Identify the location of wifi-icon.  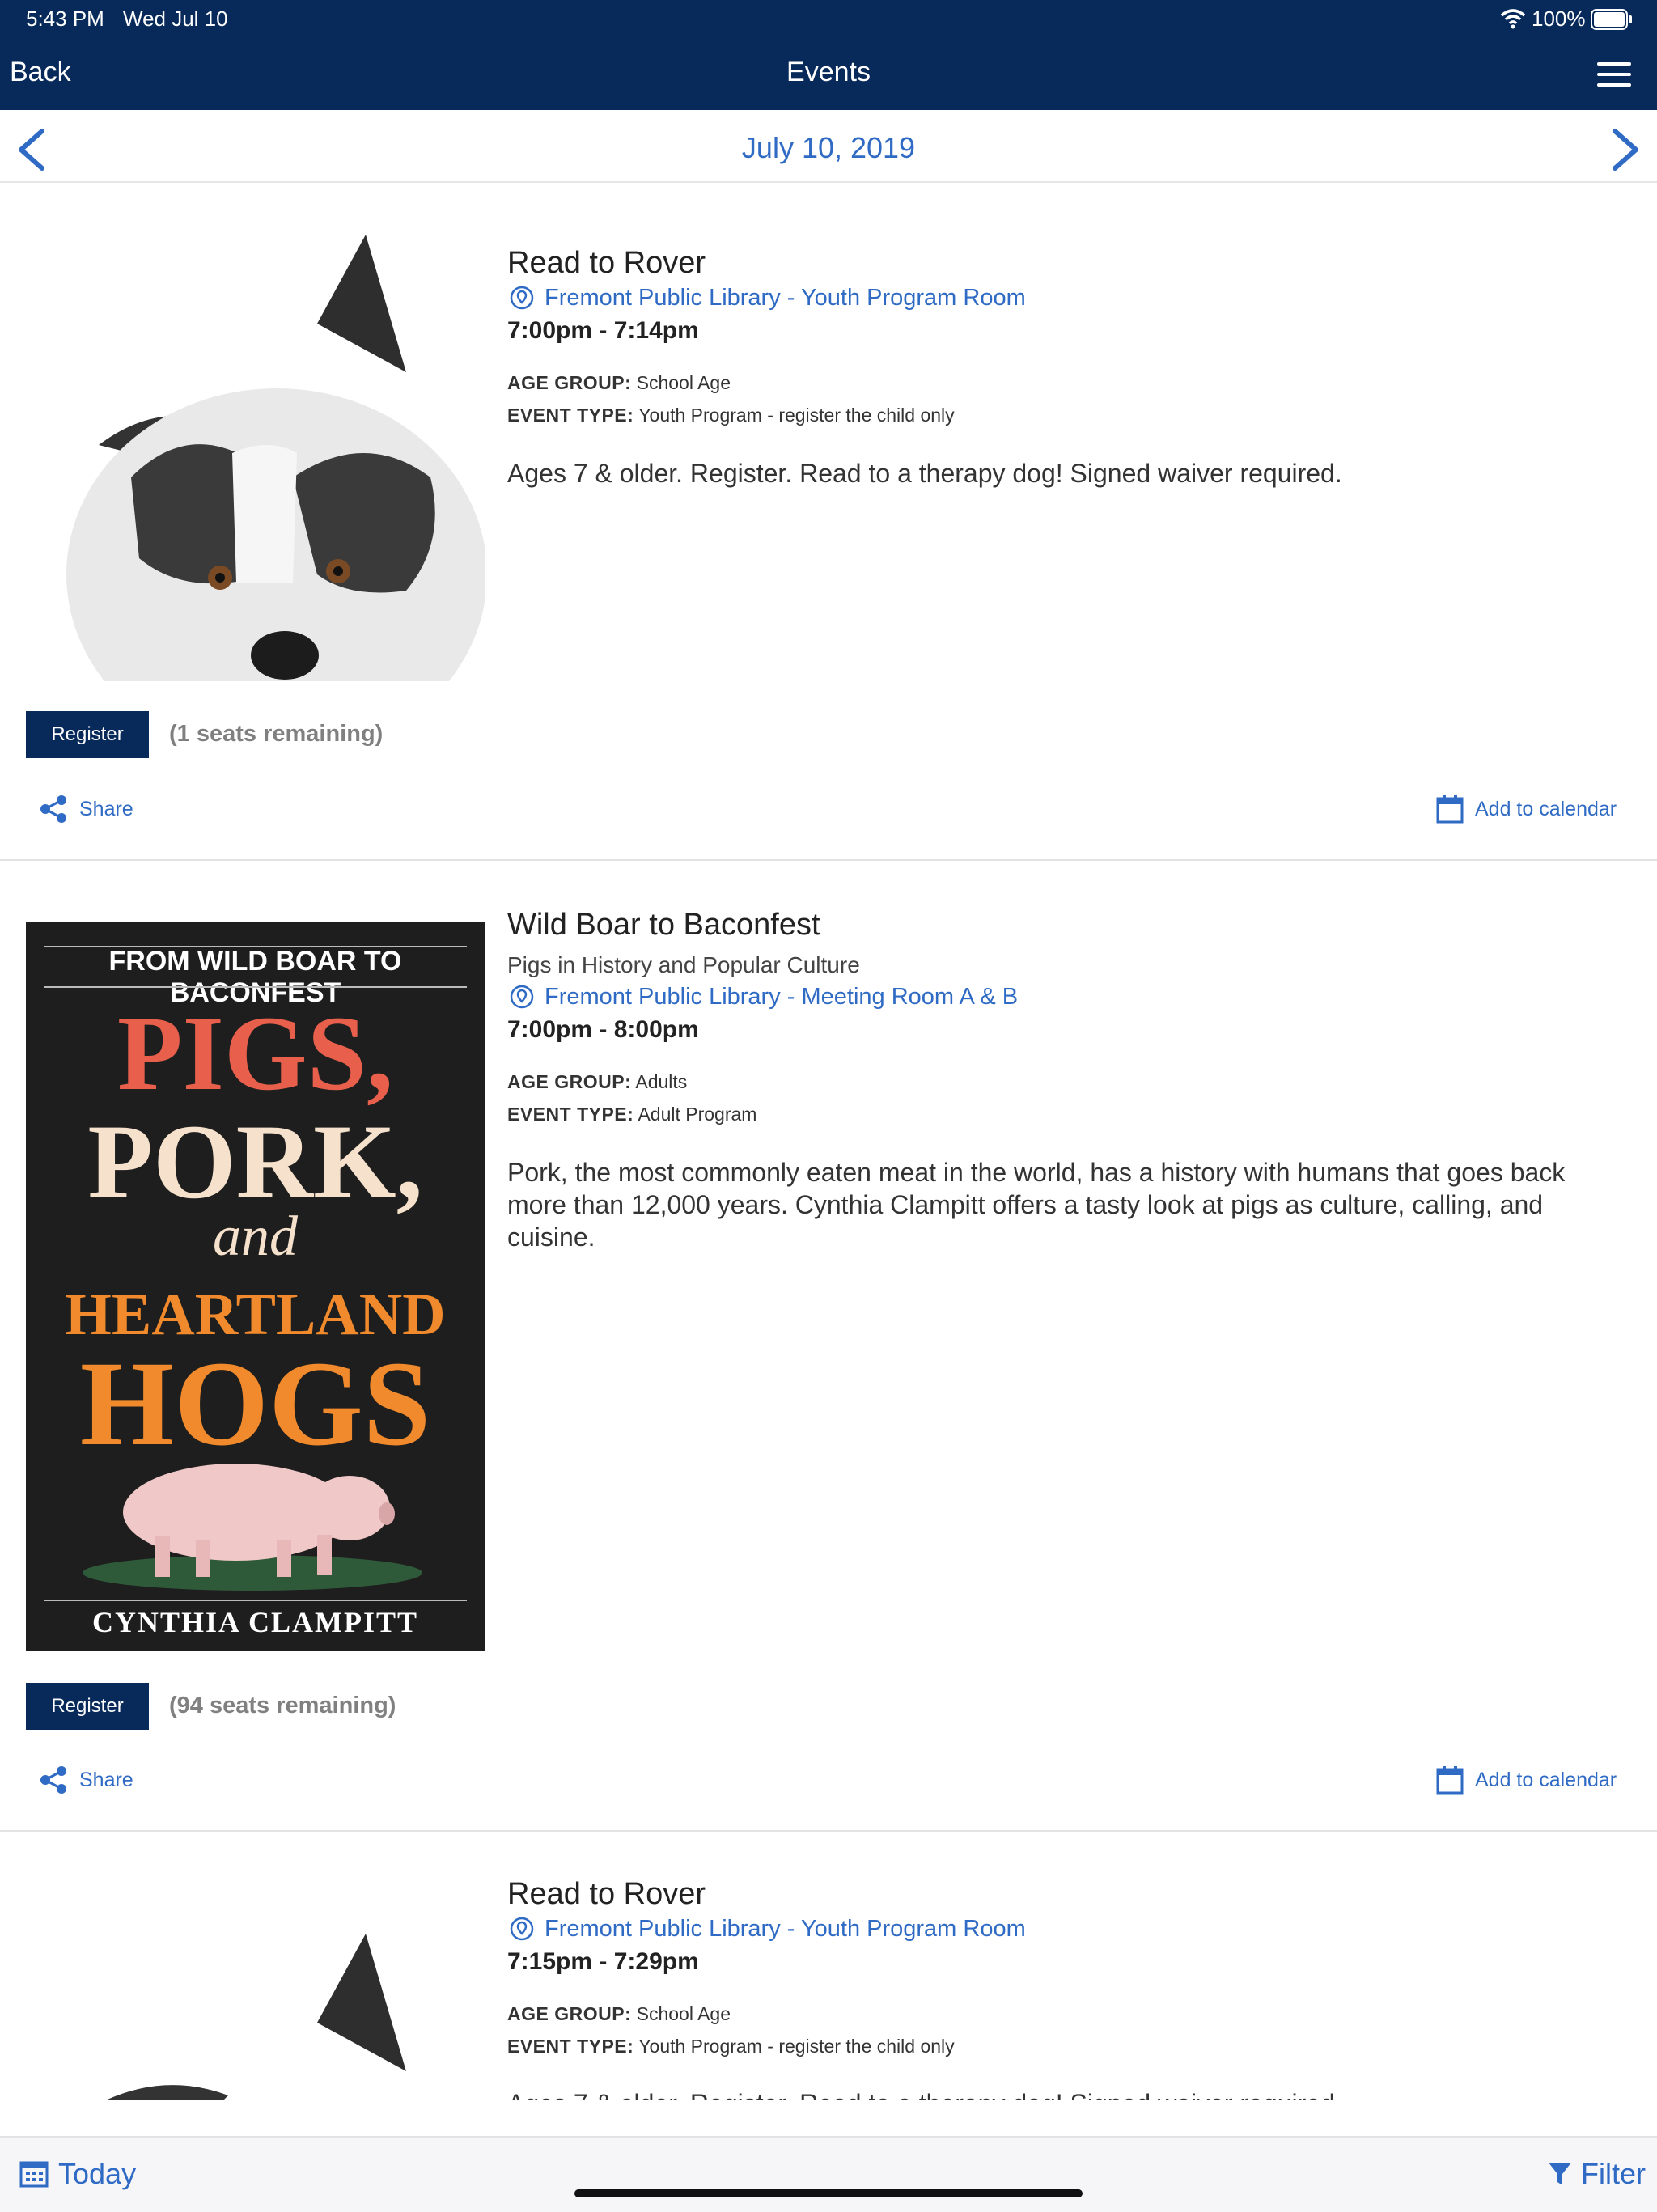
(1513, 19).